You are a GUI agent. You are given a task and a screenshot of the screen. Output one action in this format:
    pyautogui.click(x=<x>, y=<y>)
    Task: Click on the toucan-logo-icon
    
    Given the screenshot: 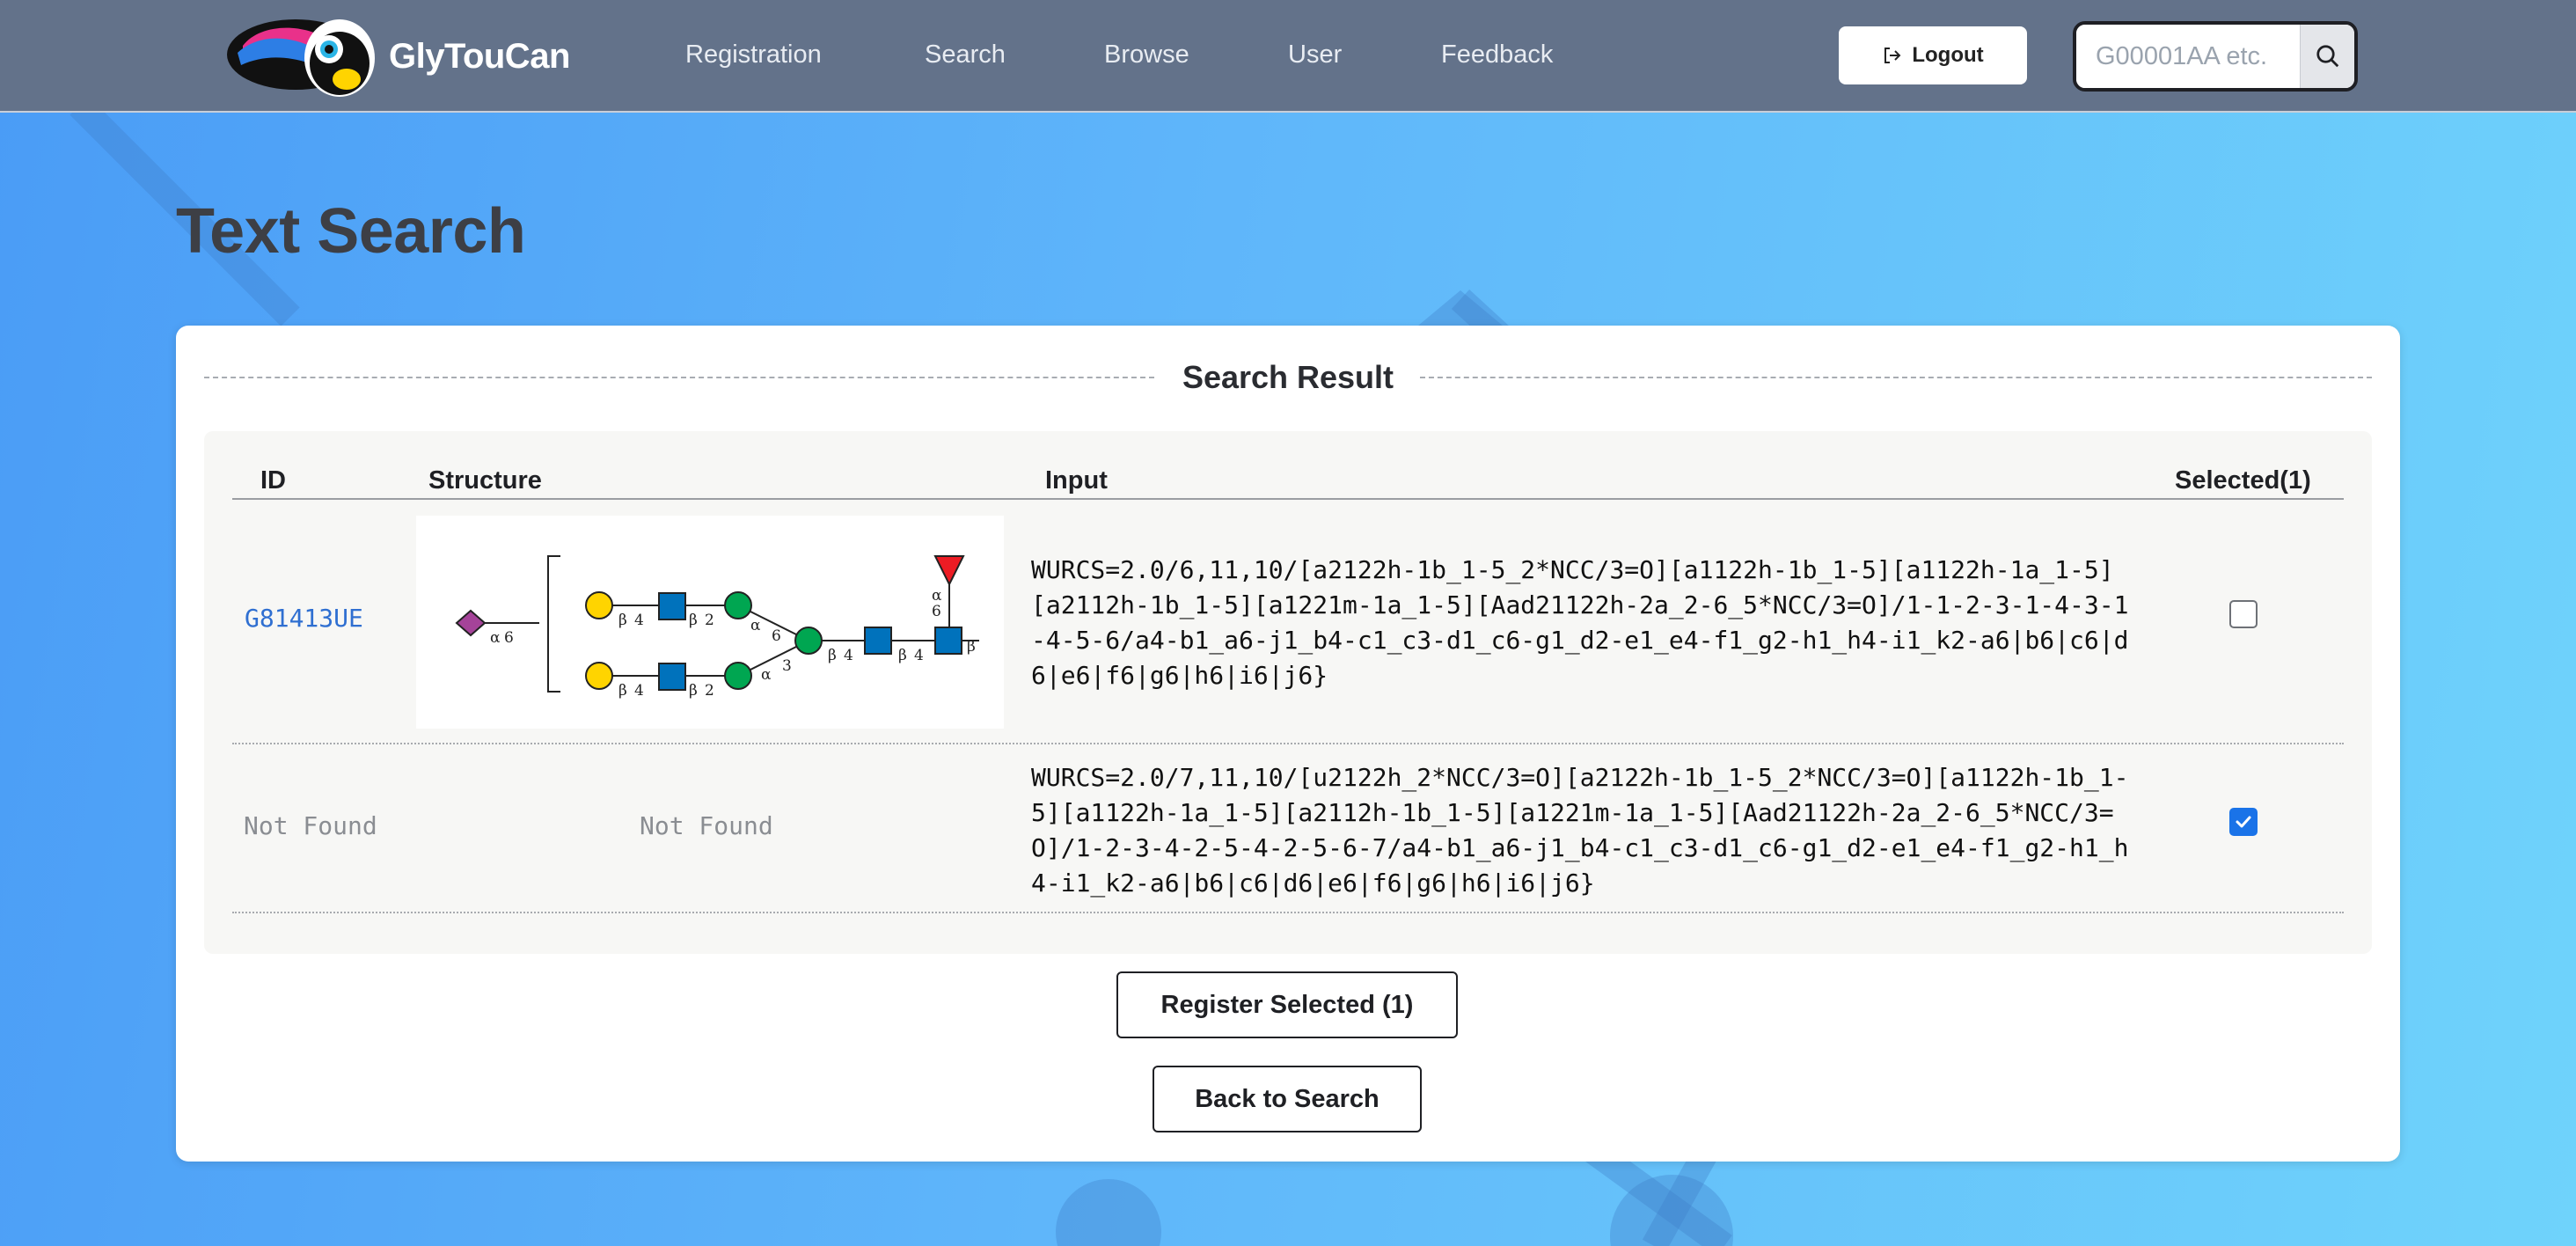 What is the action you would take?
    pyautogui.click(x=301, y=58)
    